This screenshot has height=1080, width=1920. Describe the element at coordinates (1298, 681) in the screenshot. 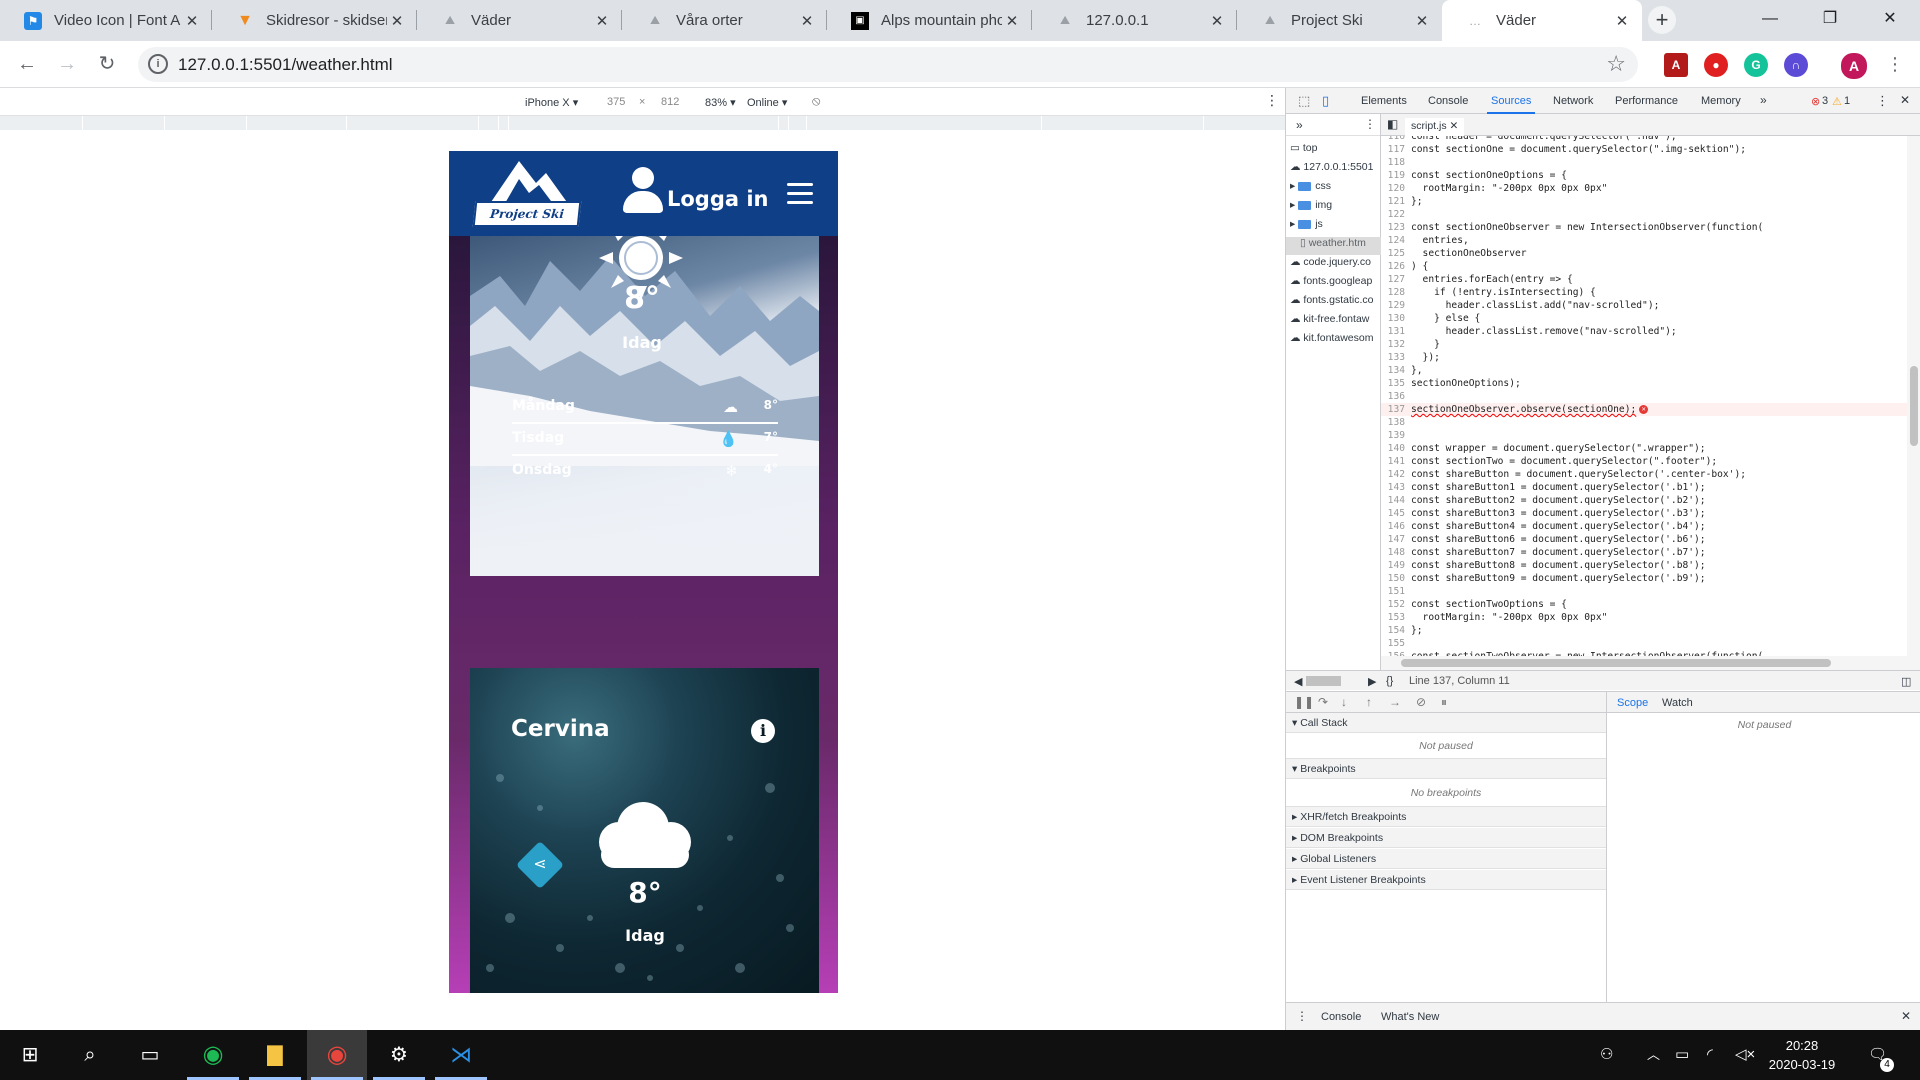

I see `scroll-left-icon: ◀` at that location.